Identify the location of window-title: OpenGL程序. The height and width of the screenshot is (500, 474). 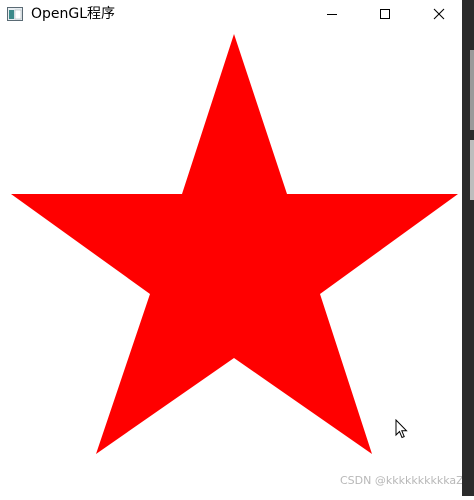
(73, 14).